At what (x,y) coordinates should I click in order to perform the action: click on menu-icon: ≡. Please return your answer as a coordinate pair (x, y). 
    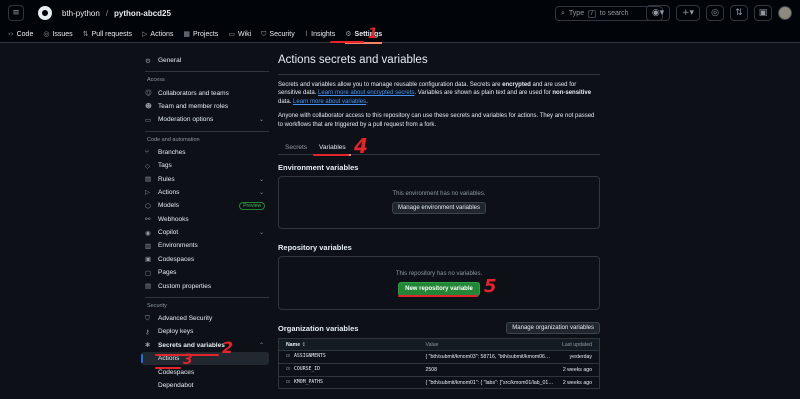
    Looking at the image, I should click on (16, 13).